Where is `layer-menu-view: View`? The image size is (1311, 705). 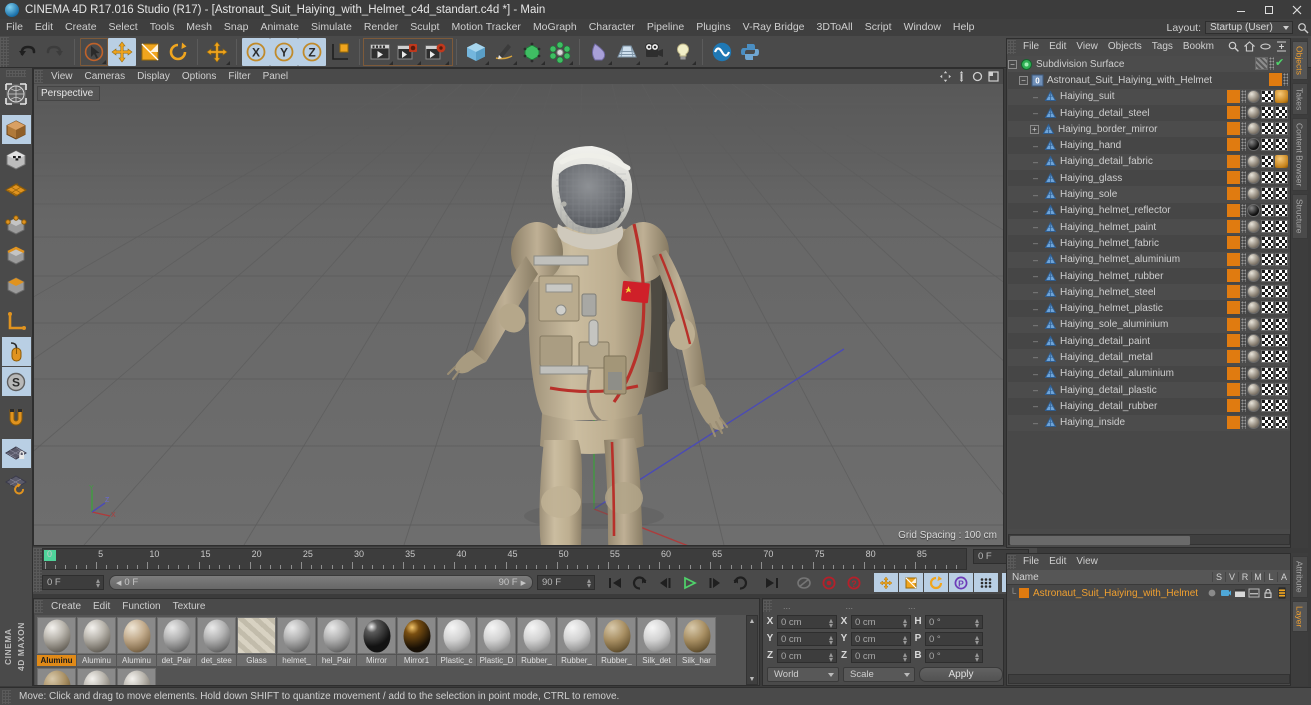 layer-menu-view: View is located at coordinates (1087, 562).